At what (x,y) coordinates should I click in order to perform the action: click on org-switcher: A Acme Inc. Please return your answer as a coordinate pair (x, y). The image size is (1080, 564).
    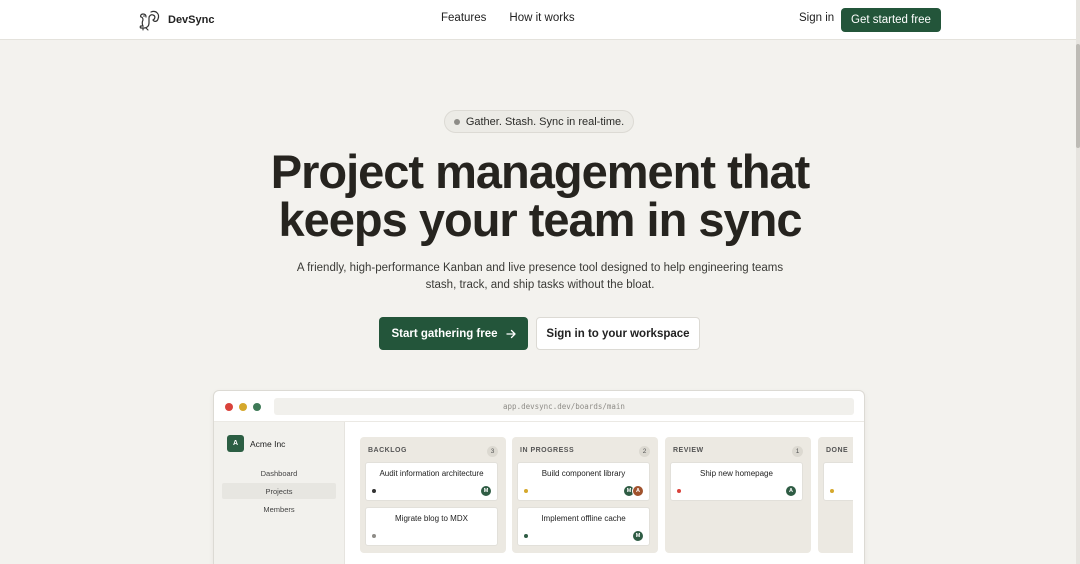
    Looking at the image, I should click on (256, 443).